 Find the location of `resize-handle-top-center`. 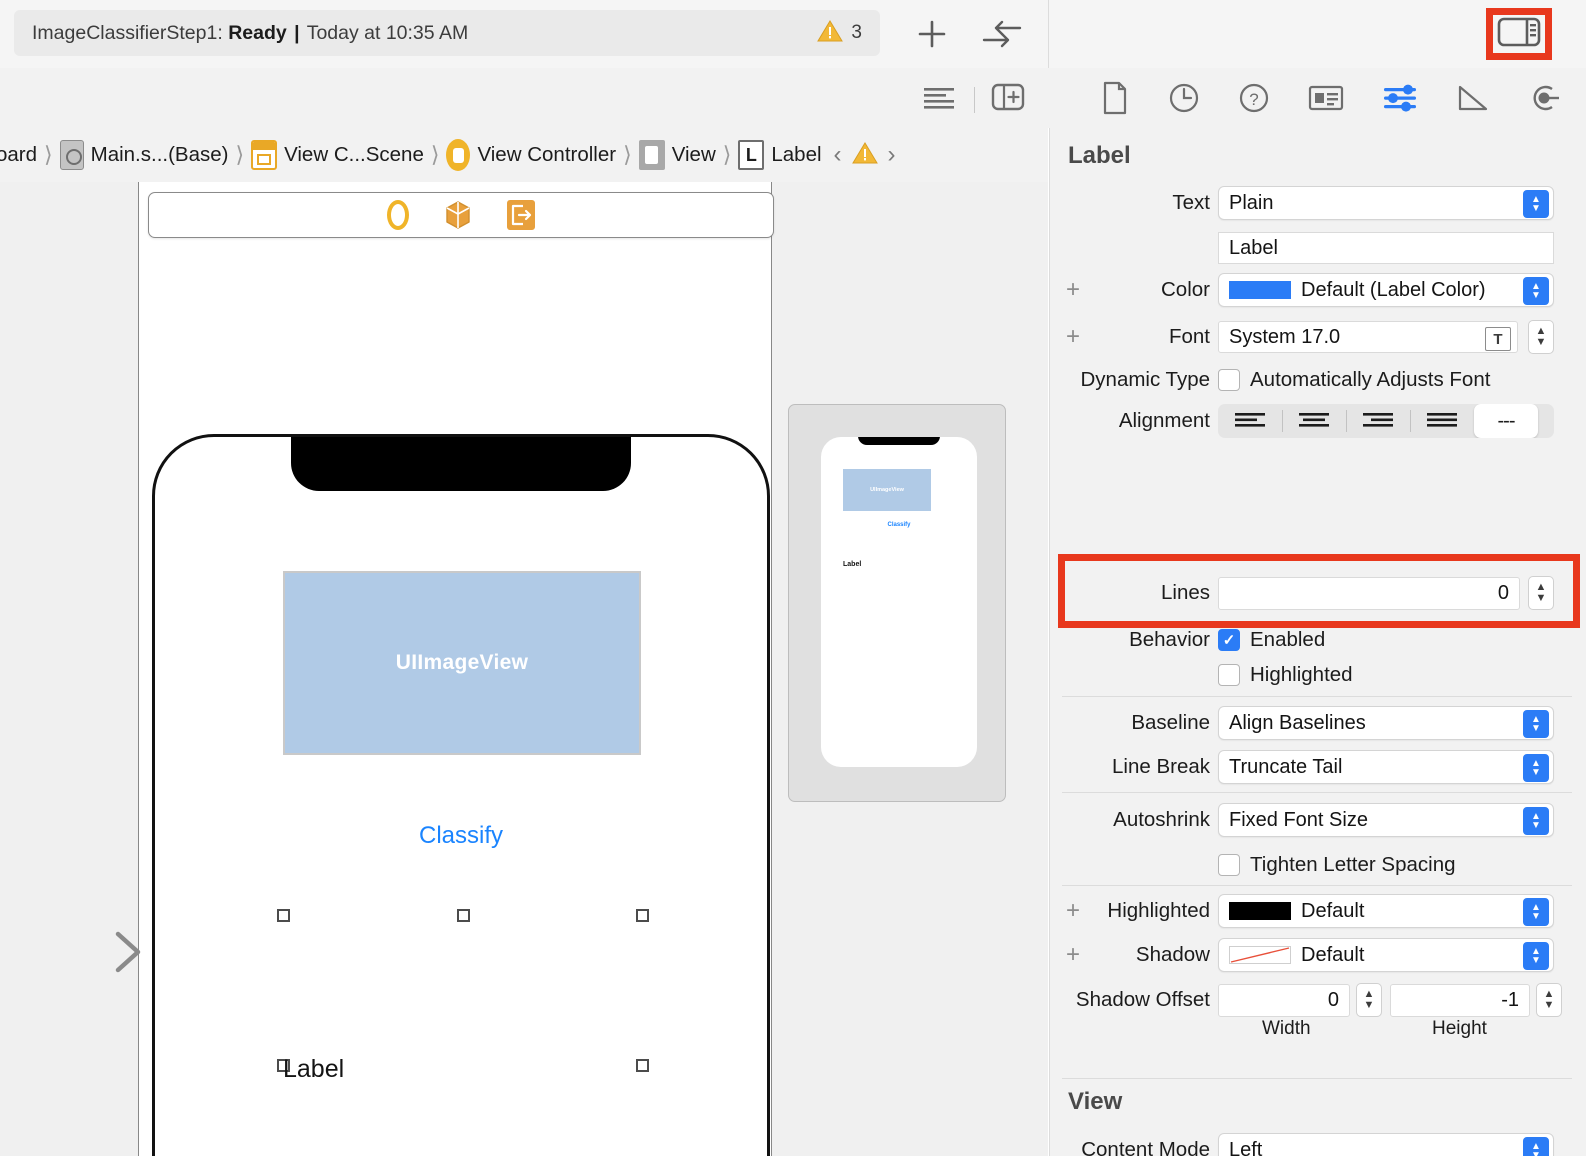

resize-handle-top-center is located at coordinates (463, 915).